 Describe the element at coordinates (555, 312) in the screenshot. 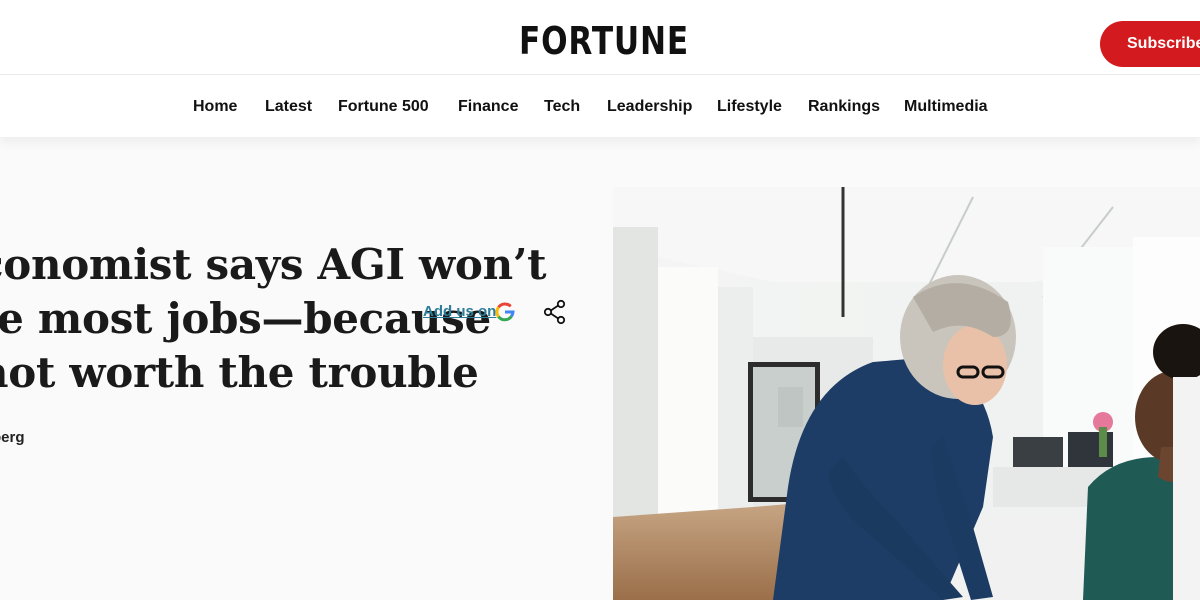

I see `share-icon` at that location.